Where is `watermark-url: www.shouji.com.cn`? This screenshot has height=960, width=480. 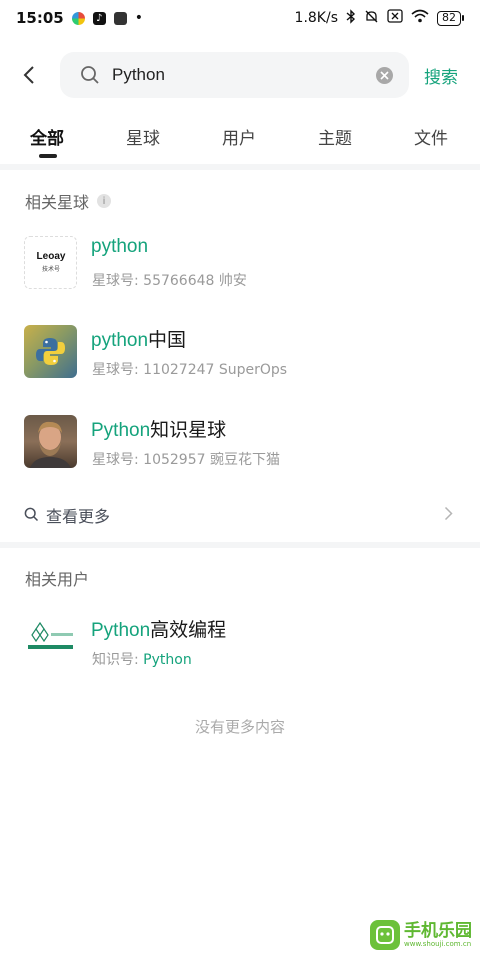
watermark-url: www.shouji.com.cn is located at coordinates (438, 943).